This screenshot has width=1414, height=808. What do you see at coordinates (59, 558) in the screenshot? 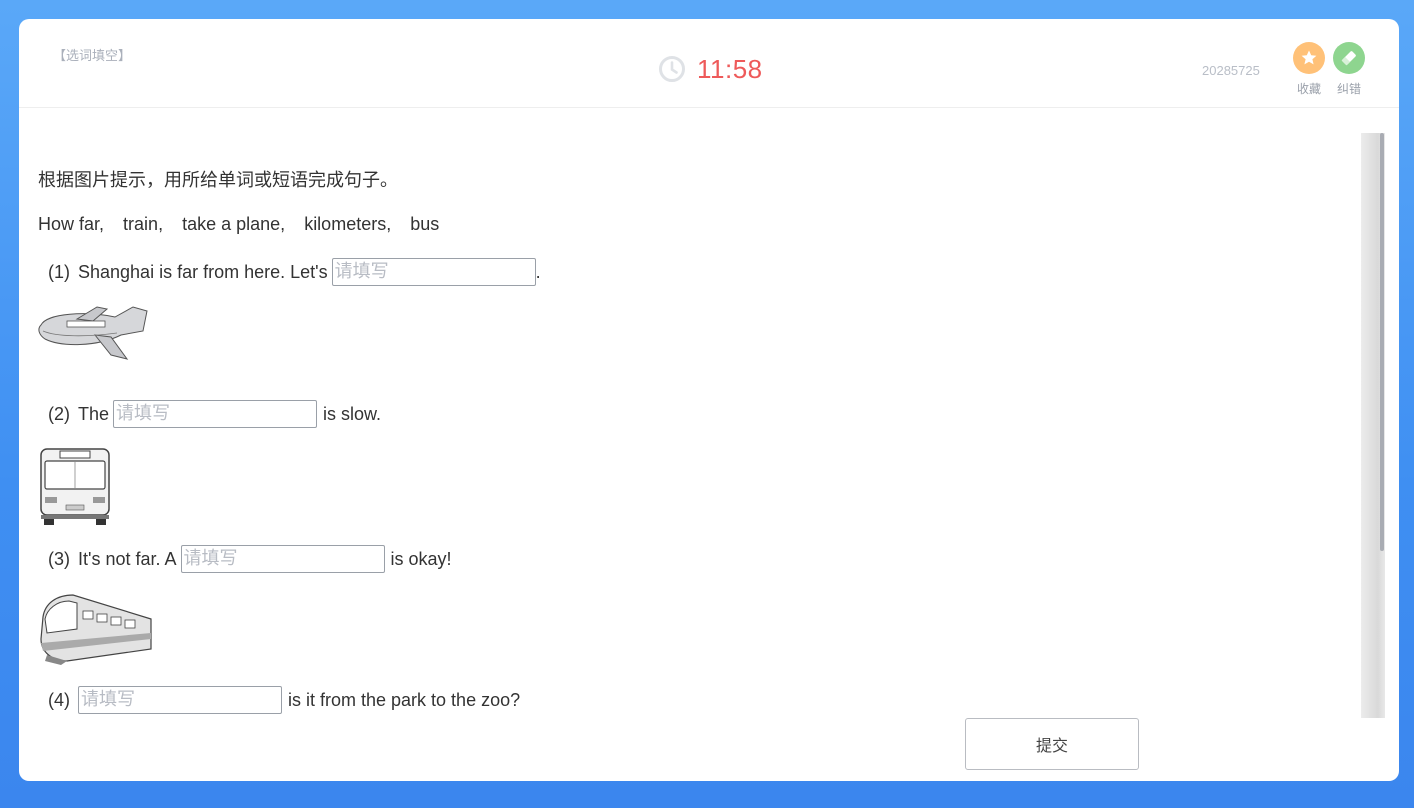
I see `question-number: (3)` at bounding box center [59, 558].